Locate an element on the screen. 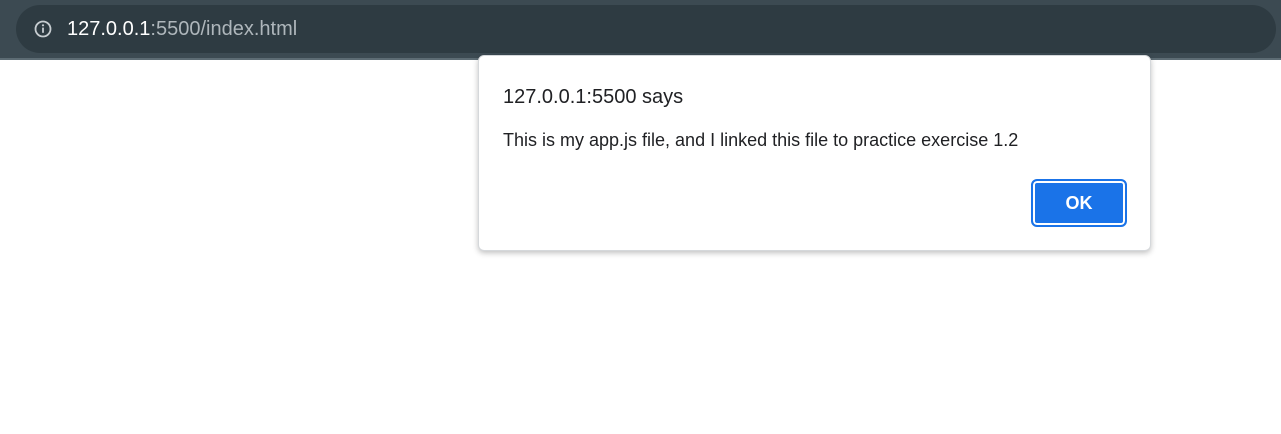 The image size is (1281, 434). url-host: 127.0.0.1 is located at coordinates (109, 29).